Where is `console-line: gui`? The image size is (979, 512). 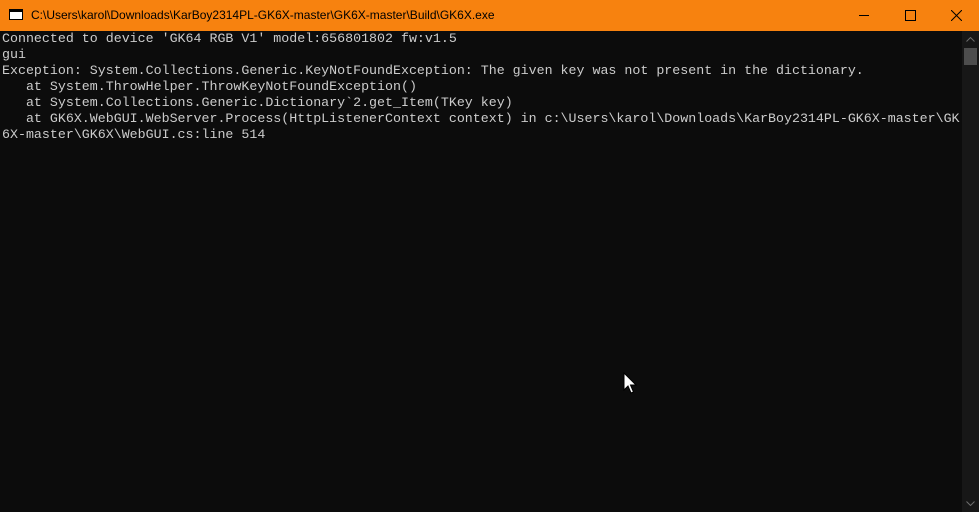
console-line: gui is located at coordinates (14, 54).